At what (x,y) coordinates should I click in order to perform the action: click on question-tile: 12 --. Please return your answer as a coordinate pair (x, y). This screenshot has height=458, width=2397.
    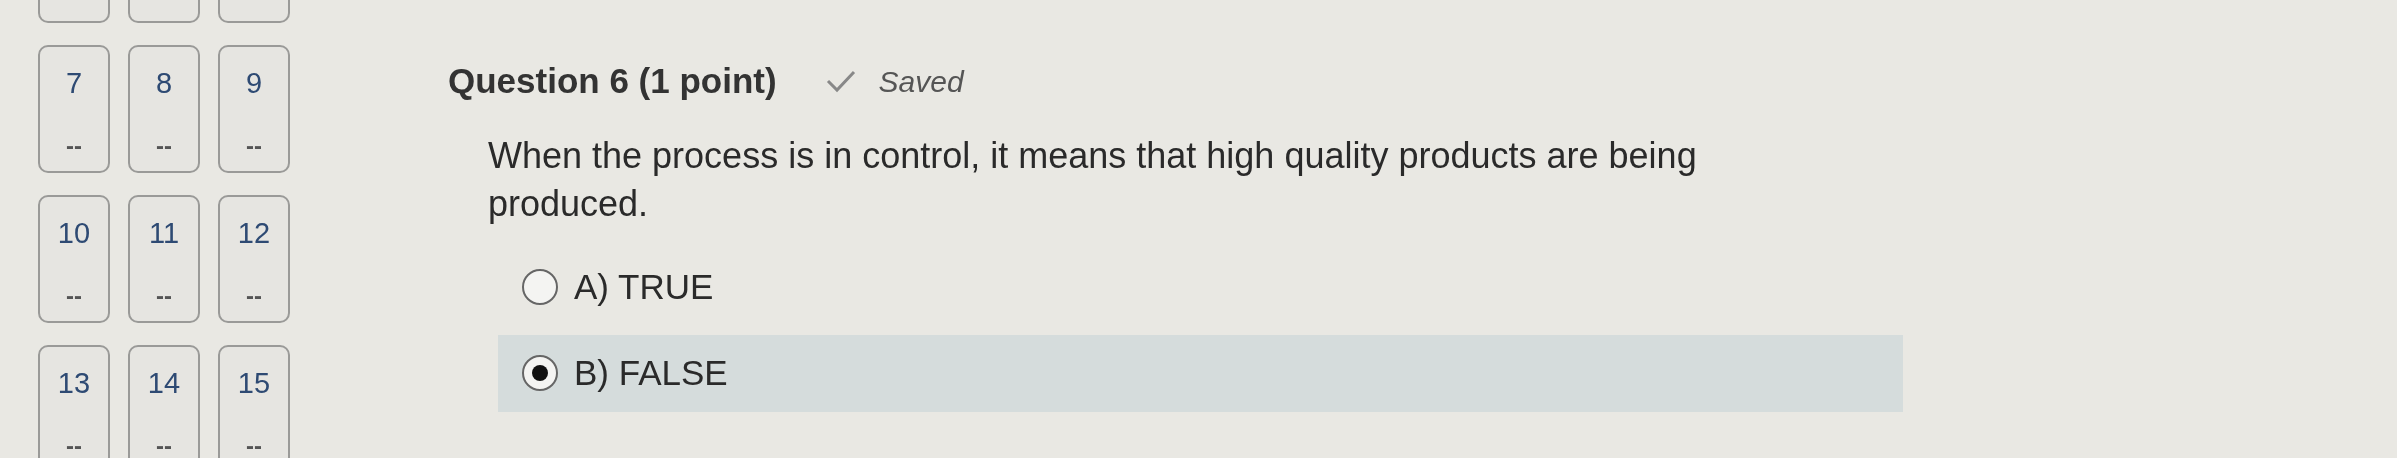
    Looking at the image, I should click on (254, 259).